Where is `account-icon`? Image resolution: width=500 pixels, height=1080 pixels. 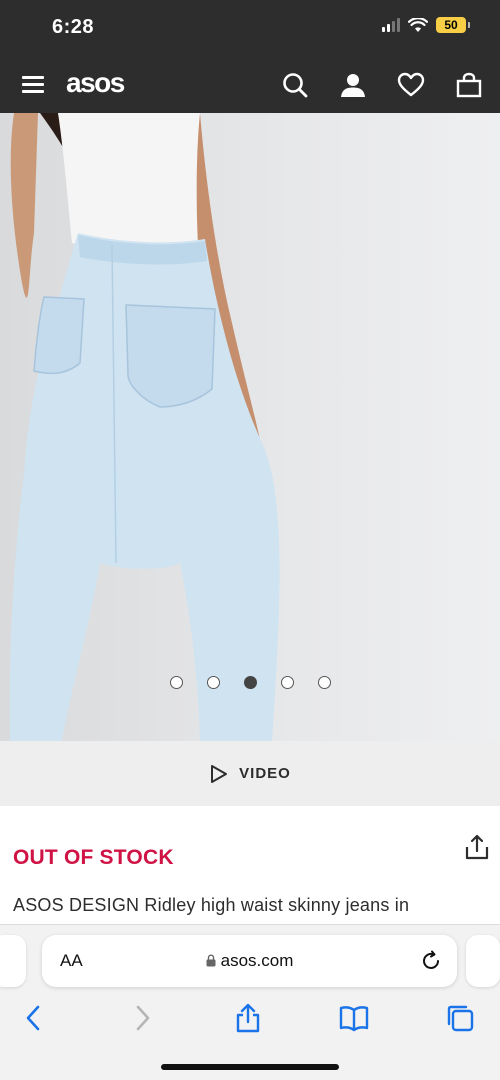 account-icon is located at coordinates (353, 85).